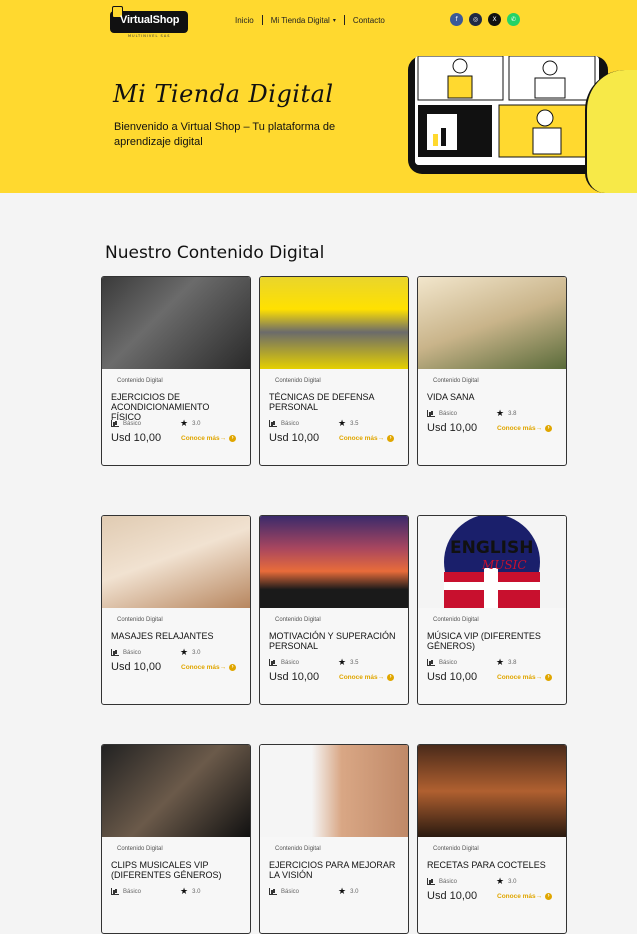  Describe the element at coordinates (300, 20) in the screenshot. I see `nav-mi-tienda-digital: Mi Tienda Digital` at that location.